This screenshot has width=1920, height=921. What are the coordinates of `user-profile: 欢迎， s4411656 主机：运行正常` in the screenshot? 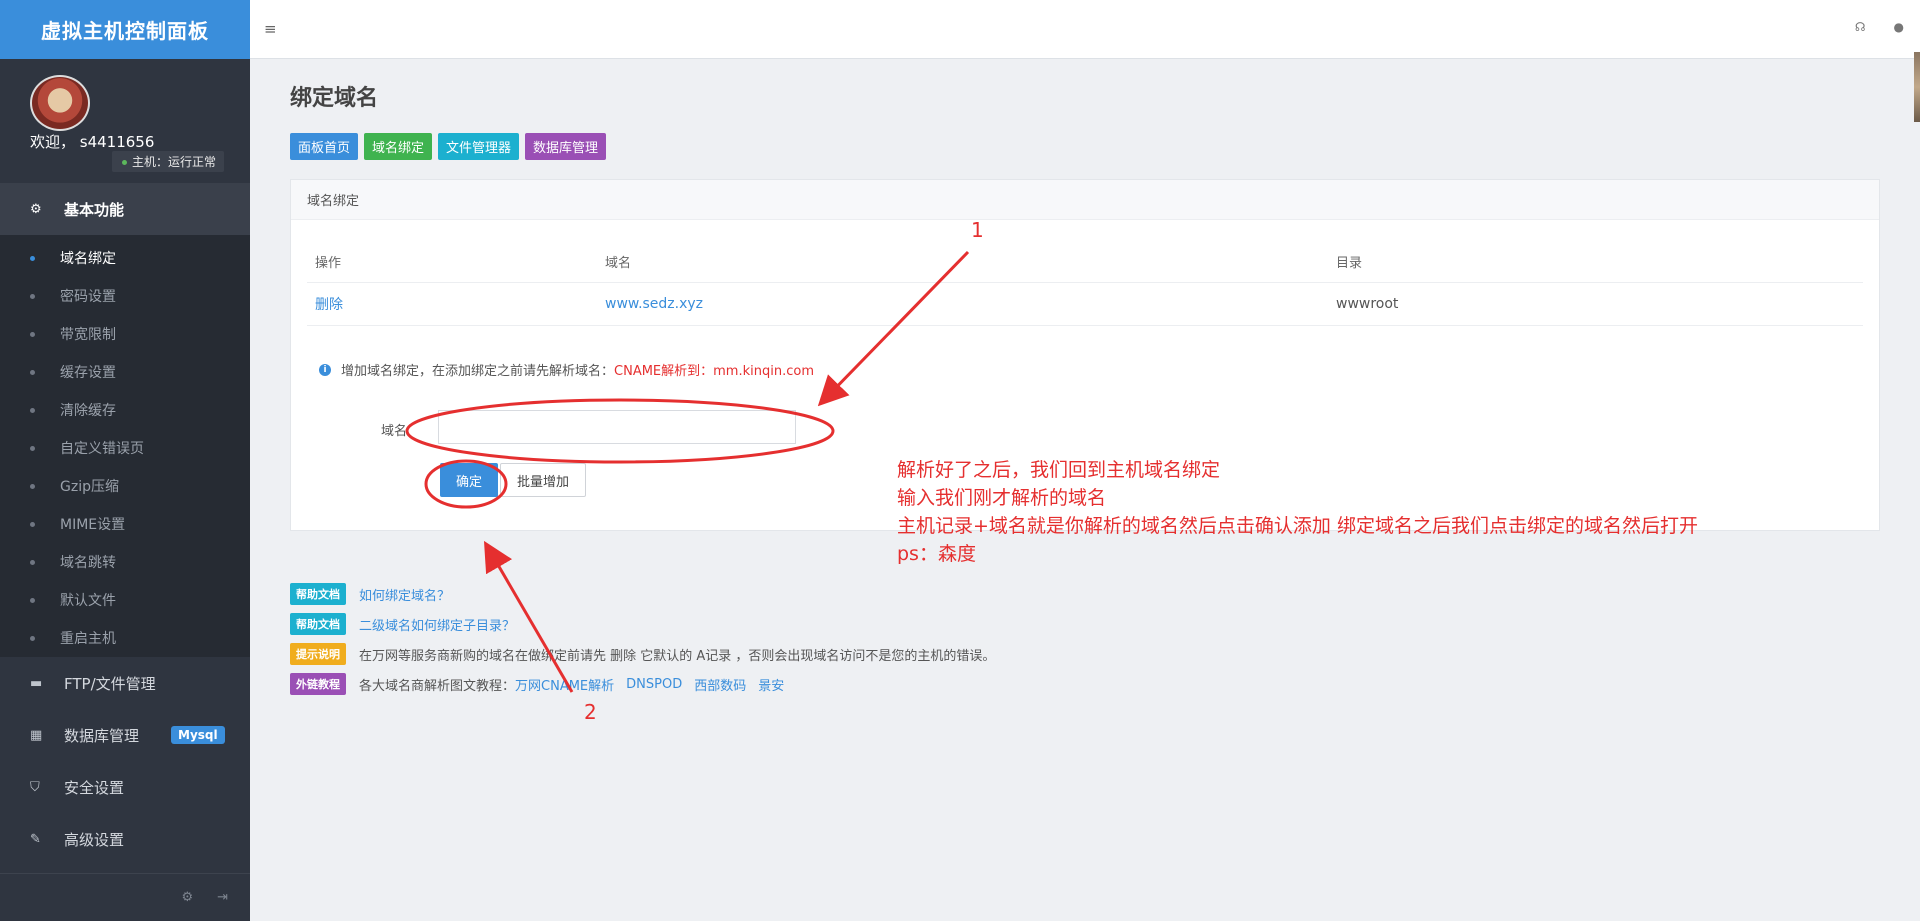 It's located at (125, 121).